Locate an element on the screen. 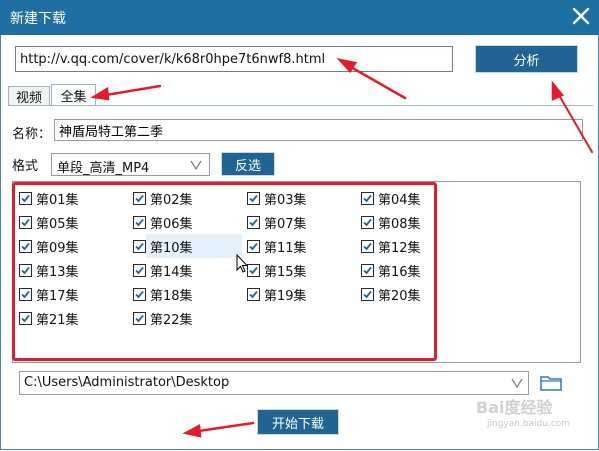  format-select: 单段_高清_MP4 is located at coordinates (130, 164).